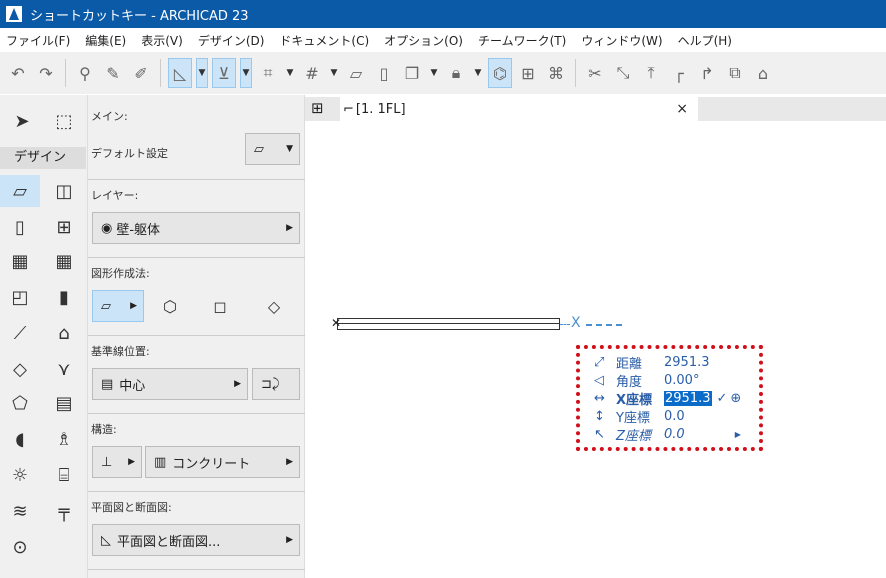 This screenshot has width=886, height=578. What do you see at coordinates (46, 73) in the screenshot?
I see `redo-icon: ↷` at bounding box center [46, 73].